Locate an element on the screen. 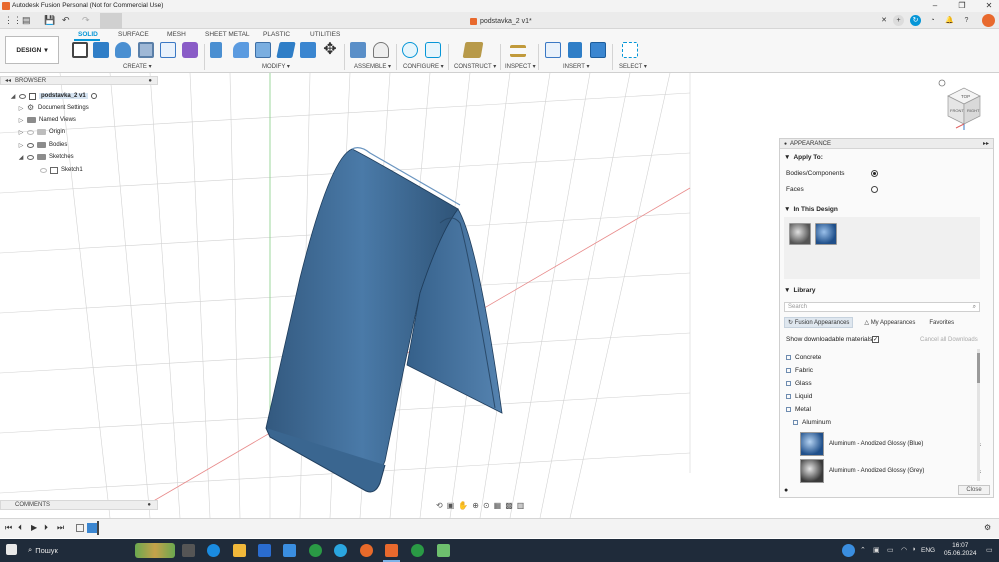  app-icon is located at coordinates (443, 550).